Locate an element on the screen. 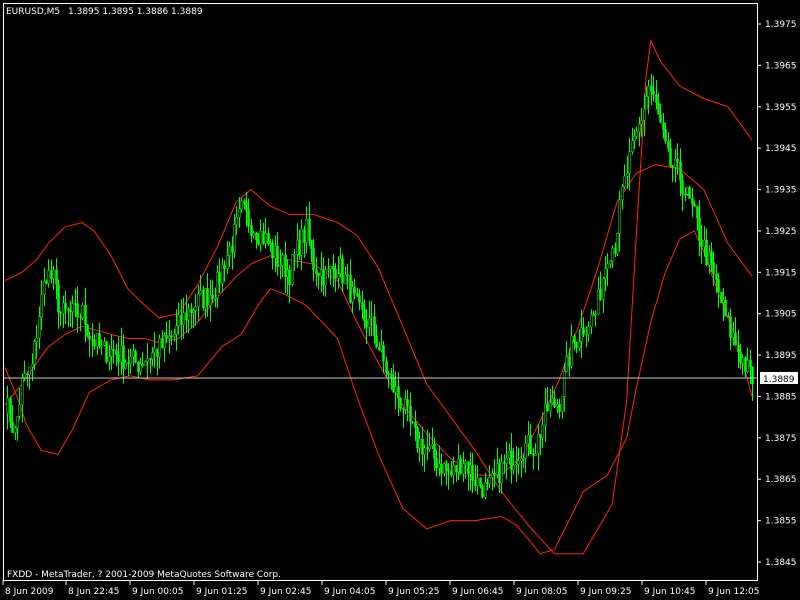 The width and height of the screenshot is (800, 600). y-tick-label: 1.3925 is located at coordinates (781, 232).